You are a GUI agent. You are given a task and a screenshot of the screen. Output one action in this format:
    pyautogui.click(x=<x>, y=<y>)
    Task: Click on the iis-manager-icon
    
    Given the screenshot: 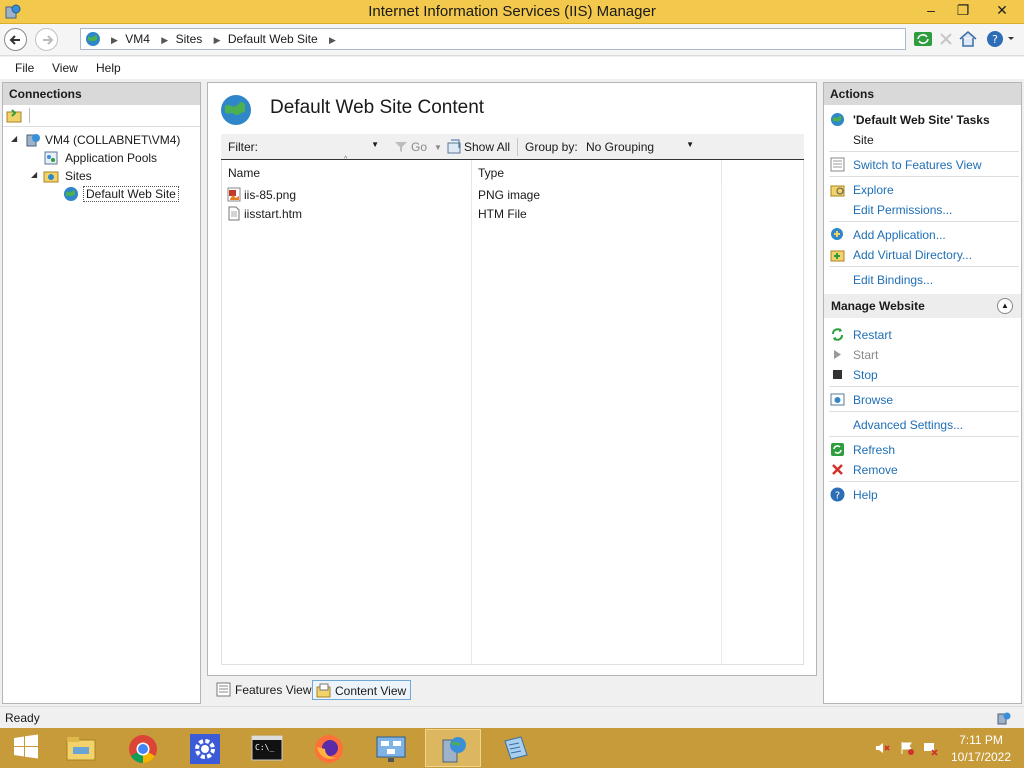 What is the action you would take?
    pyautogui.click(x=454, y=750)
    